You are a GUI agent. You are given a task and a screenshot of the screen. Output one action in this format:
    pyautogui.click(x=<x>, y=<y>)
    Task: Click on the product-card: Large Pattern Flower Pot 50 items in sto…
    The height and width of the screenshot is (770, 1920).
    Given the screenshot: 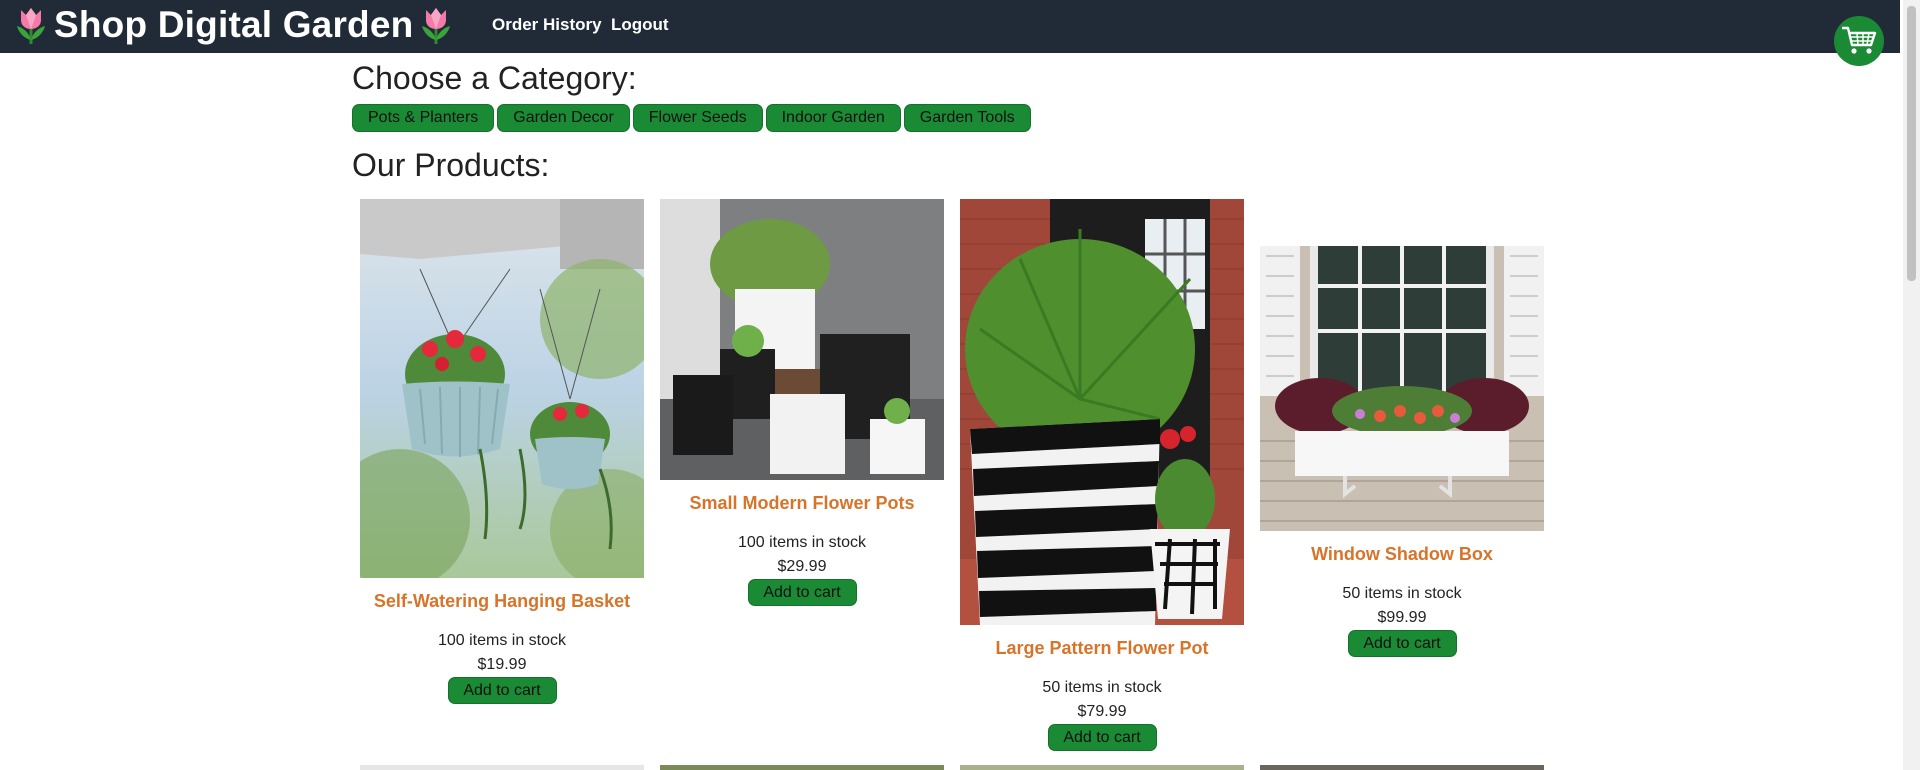 What is the action you would take?
    pyautogui.click(x=1102, y=475)
    